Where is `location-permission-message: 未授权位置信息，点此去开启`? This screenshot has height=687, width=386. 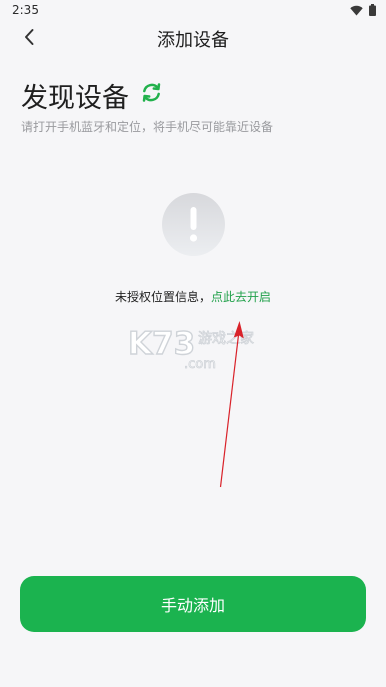 location-permission-message: 未授权位置信息，点此去开启 is located at coordinates (193, 296).